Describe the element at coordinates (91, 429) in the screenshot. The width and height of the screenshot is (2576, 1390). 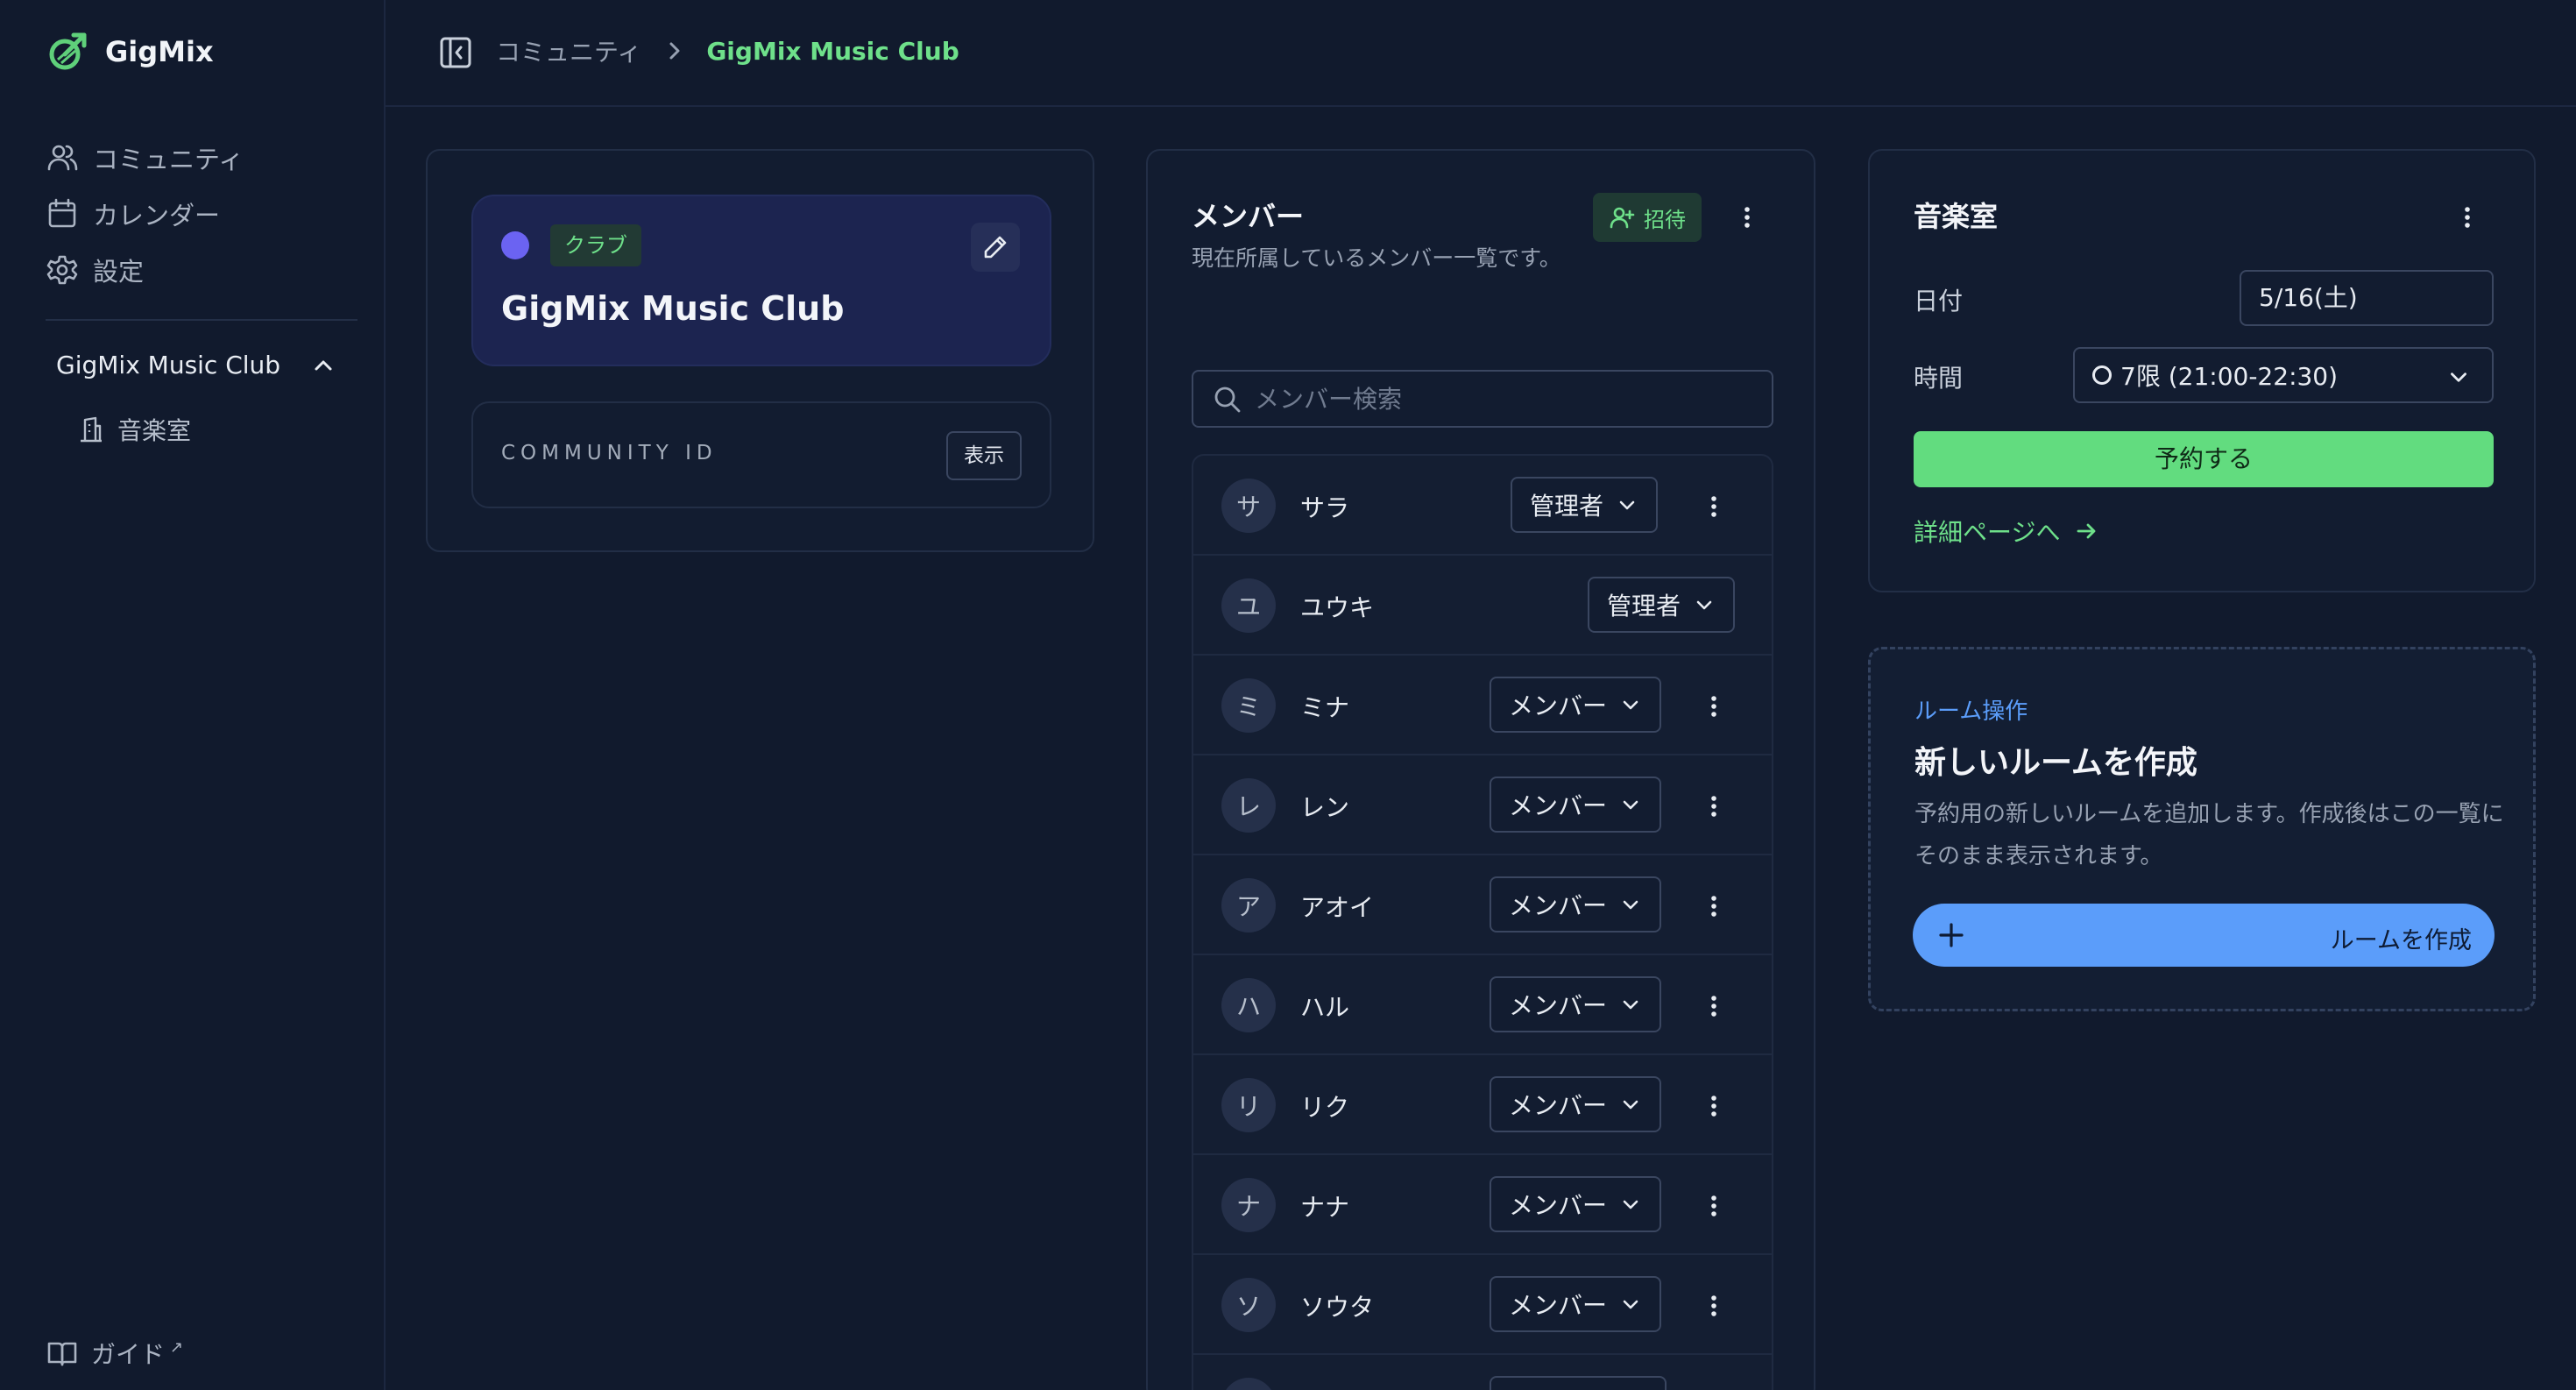
I see `building-icon` at that location.